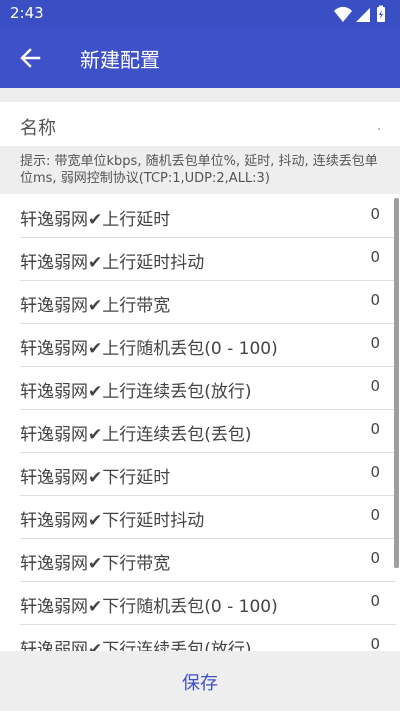  What do you see at coordinates (149, 349) in the screenshot?
I see `list-item-label: 轩逸弱网✔上行随机丢包(0 - 100)` at bounding box center [149, 349].